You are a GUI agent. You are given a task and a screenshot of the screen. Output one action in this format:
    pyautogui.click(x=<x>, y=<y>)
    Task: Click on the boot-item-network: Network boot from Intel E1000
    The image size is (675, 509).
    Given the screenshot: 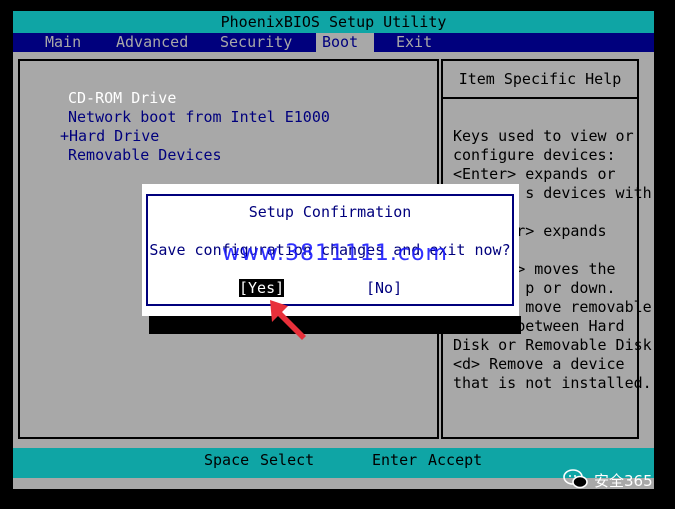 What is the action you would take?
    pyautogui.click(x=199, y=117)
    